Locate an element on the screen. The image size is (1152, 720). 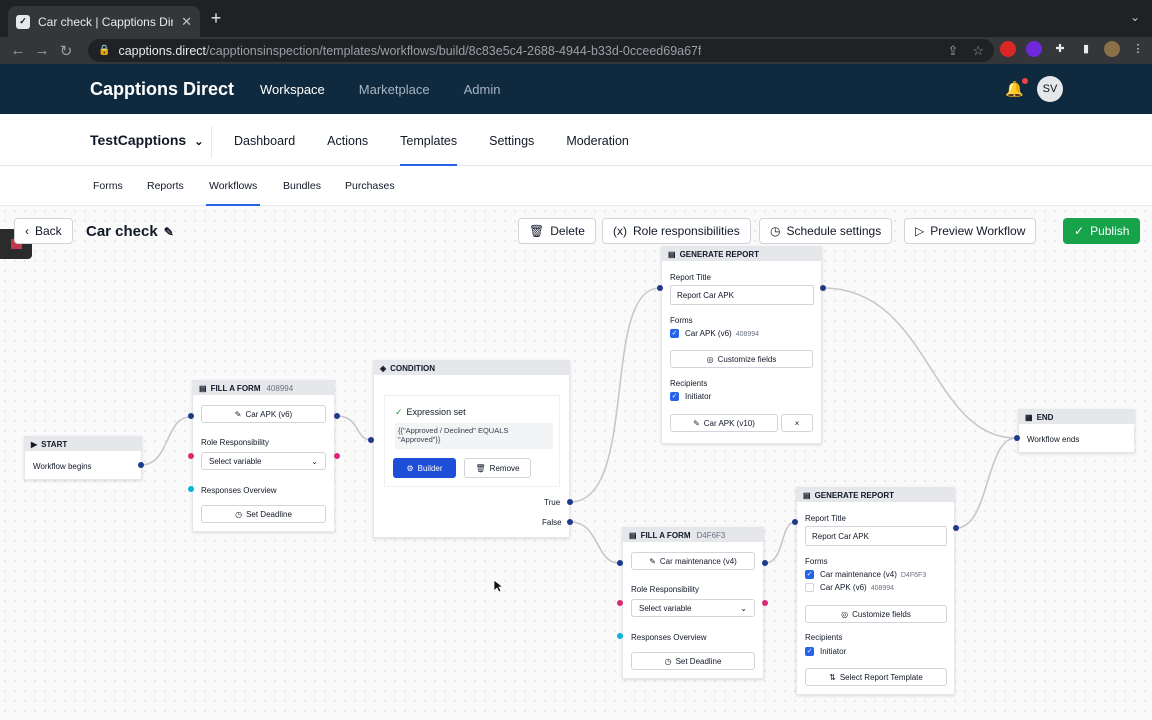
close-tab-icon: ✕ is located at coordinates (186, 22).